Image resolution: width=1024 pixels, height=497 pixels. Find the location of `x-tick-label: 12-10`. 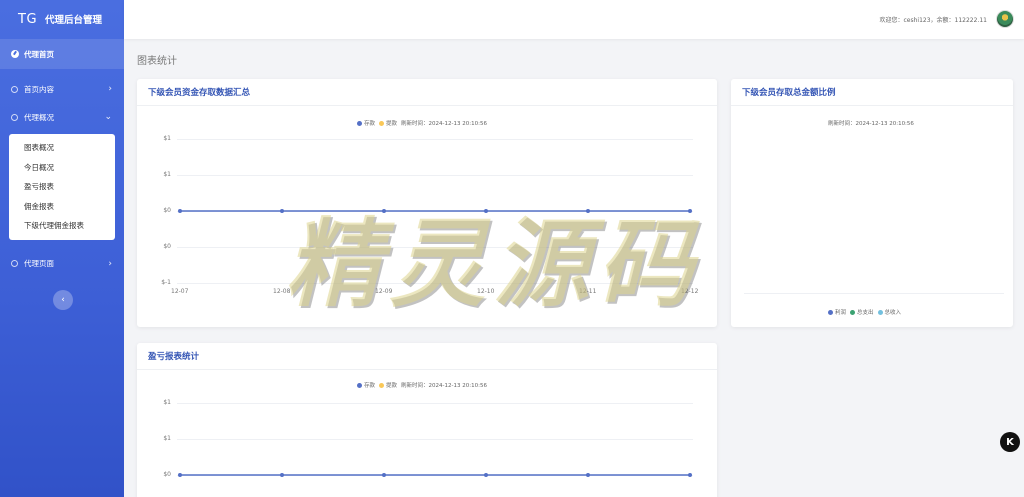

x-tick-label: 12-10 is located at coordinates (486, 291).